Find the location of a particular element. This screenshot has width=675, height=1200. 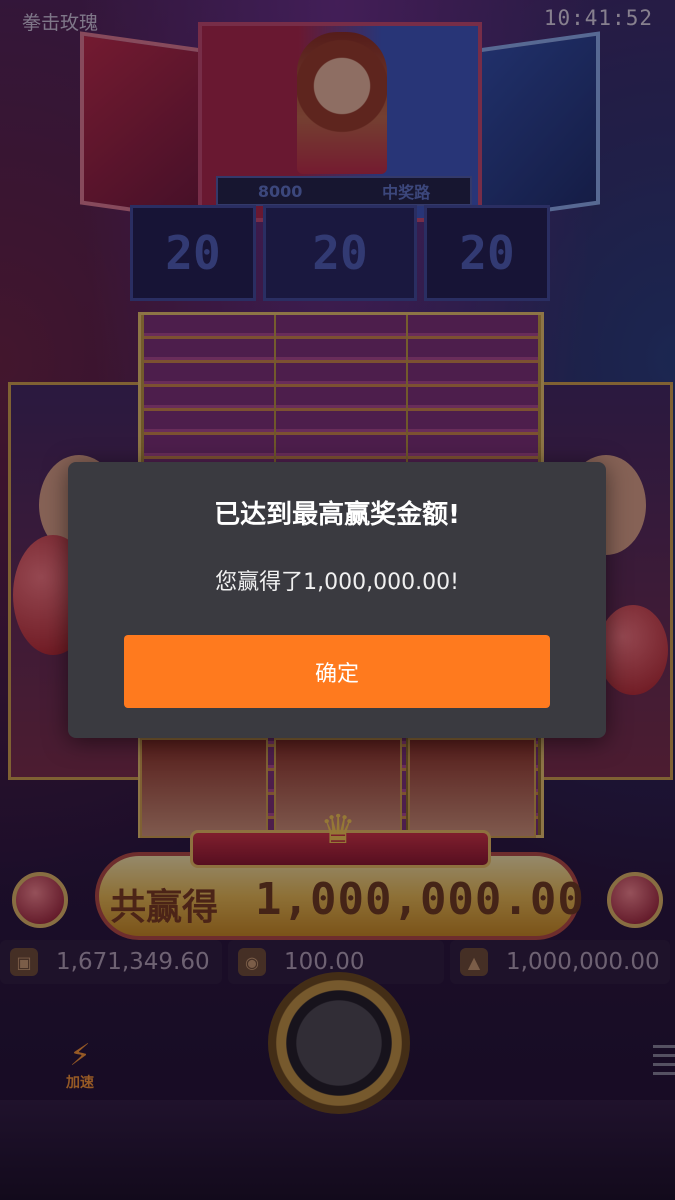

dialog-message: 您赢得了1,000,000.00! is located at coordinates (337, 582).